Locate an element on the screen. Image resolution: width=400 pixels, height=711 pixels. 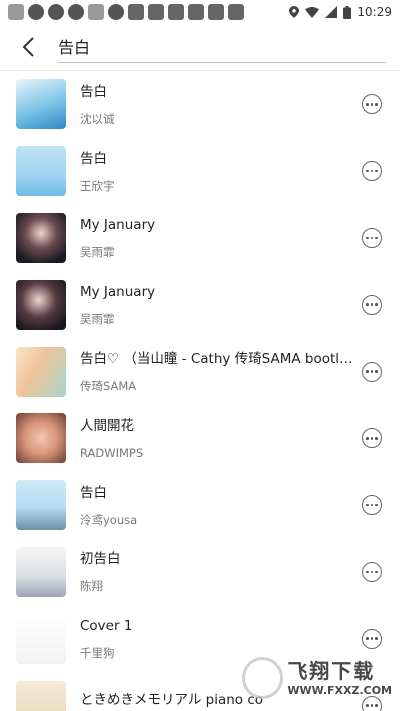
song-title: 告白♡ （当山瞳 - Cathy 传琦SAMA bootleg） is located at coordinates (217, 359).